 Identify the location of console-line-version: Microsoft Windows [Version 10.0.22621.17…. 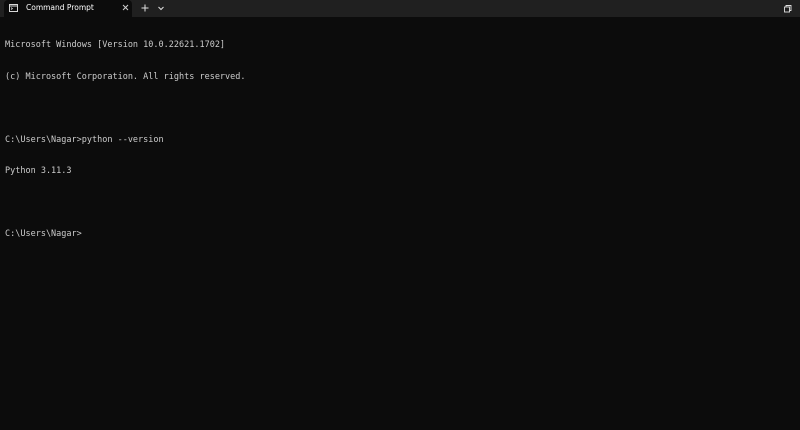
(115, 45).